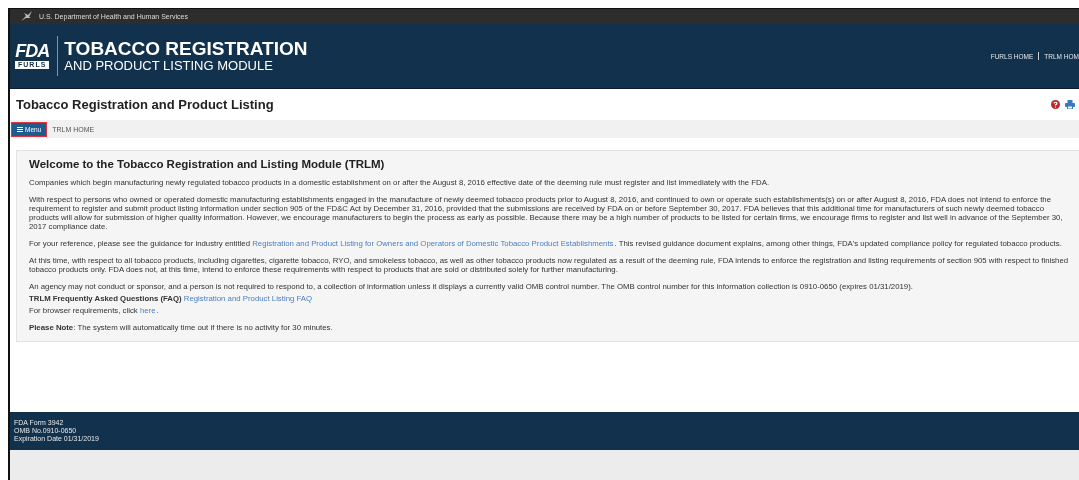  What do you see at coordinates (186, 49) in the screenshot?
I see `app-title: TOBACCO REGISTRATION` at bounding box center [186, 49].